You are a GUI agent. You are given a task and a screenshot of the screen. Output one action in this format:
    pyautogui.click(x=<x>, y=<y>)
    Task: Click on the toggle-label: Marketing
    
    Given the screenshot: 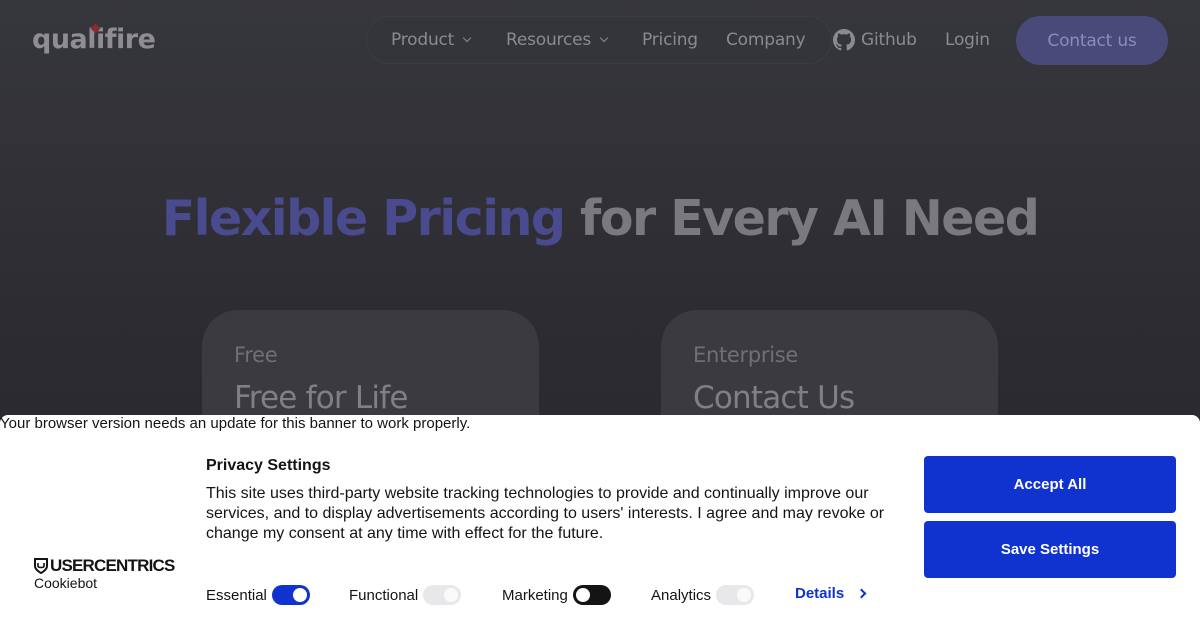 What is the action you would take?
    pyautogui.click(x=535, y=595)
    